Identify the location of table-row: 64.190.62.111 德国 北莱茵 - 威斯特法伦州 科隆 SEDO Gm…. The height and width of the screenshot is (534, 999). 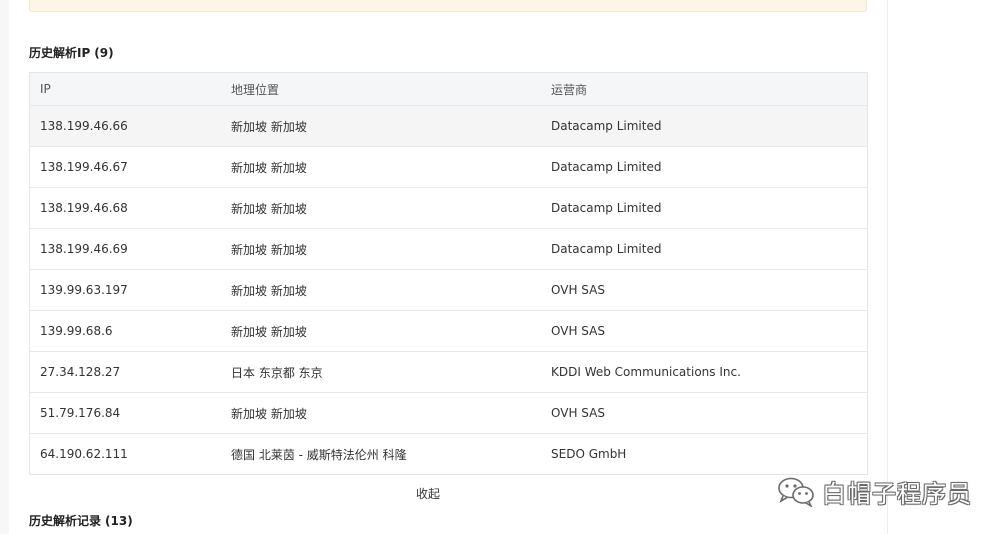
(448, 453).